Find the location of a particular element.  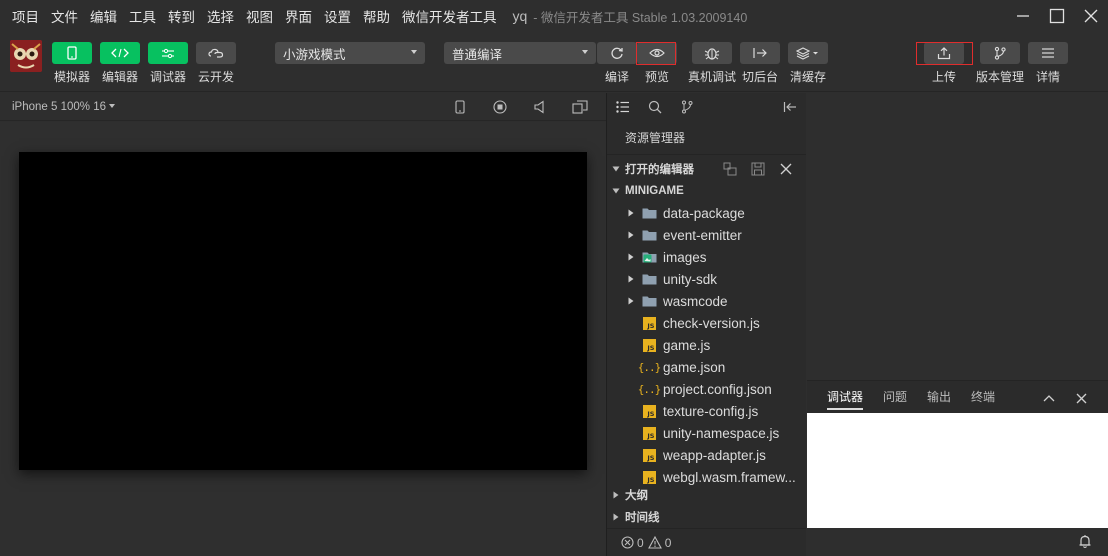

menu-file: 文件 is located at coordinates (64, 16).